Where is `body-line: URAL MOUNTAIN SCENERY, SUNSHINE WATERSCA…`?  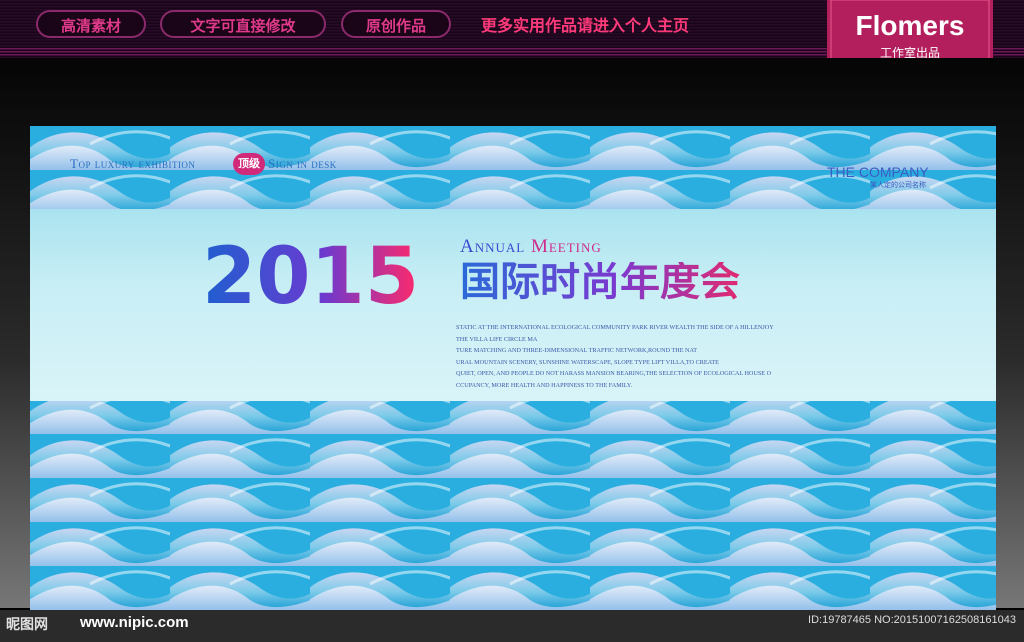 body-line: URAL MOUNTAIN SCENERY, SUNSHINE WATERSCA… is located at coordinates (587, 362).